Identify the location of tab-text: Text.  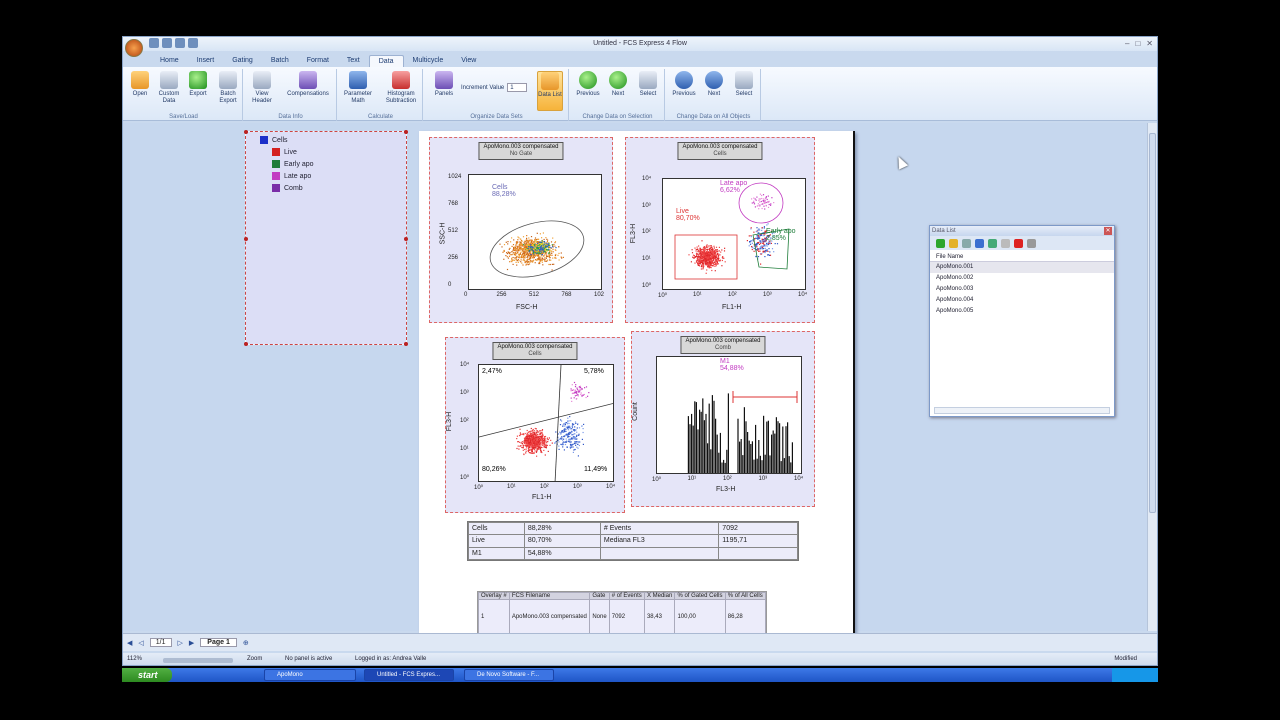
(353, 61).